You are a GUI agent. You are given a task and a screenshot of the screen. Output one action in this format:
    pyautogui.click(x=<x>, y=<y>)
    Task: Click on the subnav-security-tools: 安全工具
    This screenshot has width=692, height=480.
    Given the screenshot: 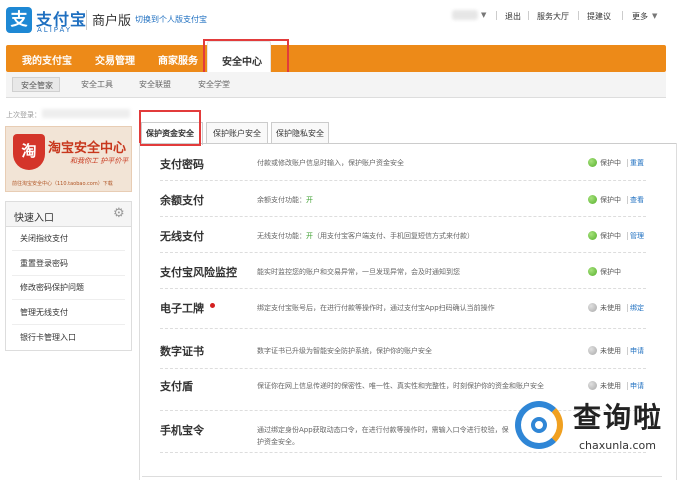 What is the action you would take?
    pyautogui.click(x=97, y=84)
    